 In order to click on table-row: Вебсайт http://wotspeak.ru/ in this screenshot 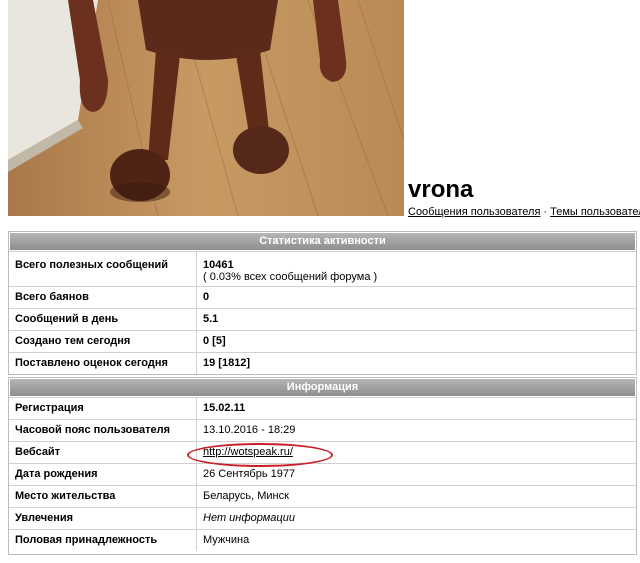, I will do `click(322, 452)`.